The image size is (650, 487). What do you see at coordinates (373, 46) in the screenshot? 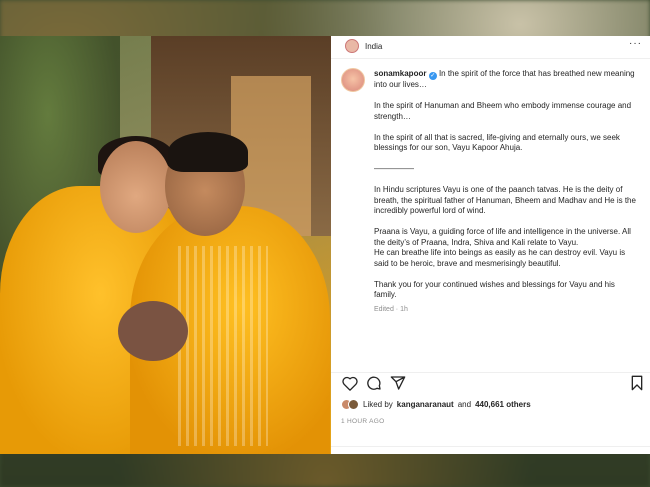
I see `post-location: India` at bounding box center [373, 46].